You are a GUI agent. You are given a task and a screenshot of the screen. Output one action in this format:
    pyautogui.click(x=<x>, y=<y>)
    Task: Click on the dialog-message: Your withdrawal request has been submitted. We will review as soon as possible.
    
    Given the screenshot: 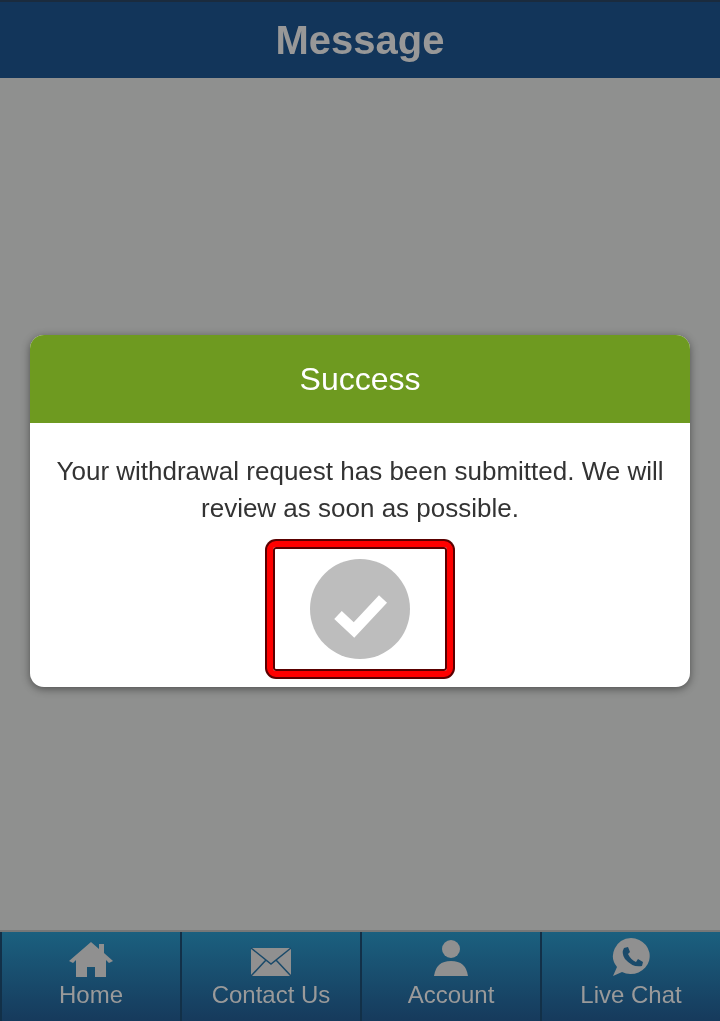 What is the action you would take?
    pyautogui.click(x=360, y=490)
    